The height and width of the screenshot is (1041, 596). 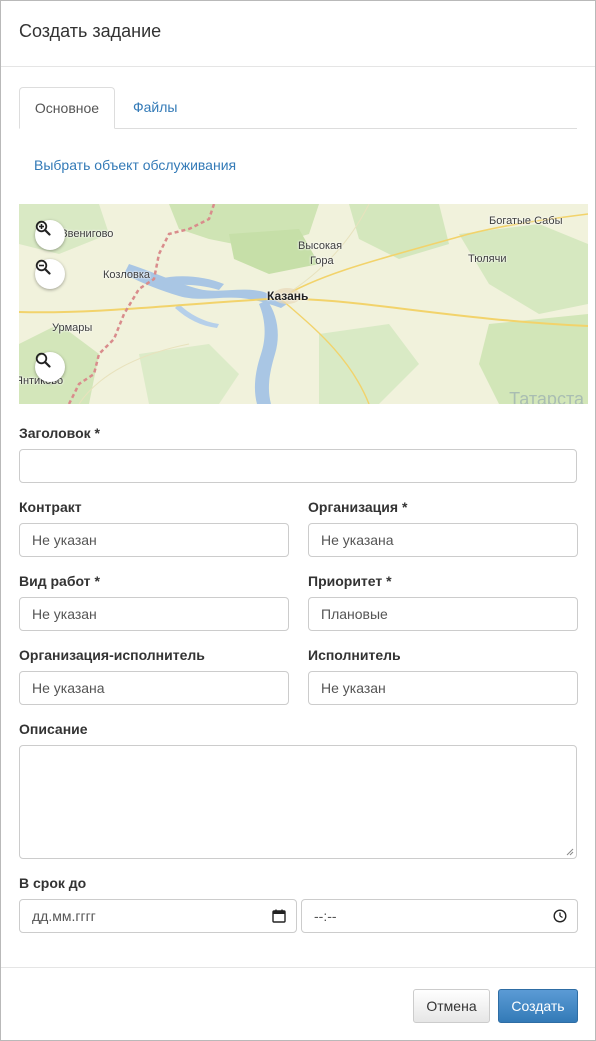 What do you see at coordinates (155, 108) in the screenshot?
I see `tab-files: Файлы` at bounding box center [155, 108].